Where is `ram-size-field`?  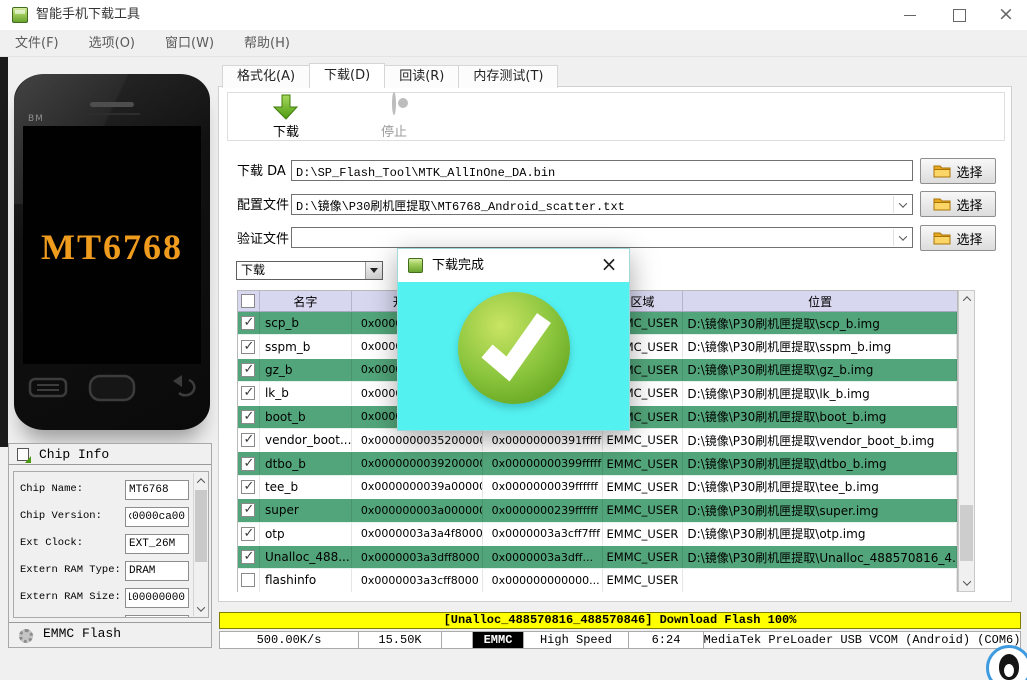 ram-size-field is located at coordinates (157, 598).